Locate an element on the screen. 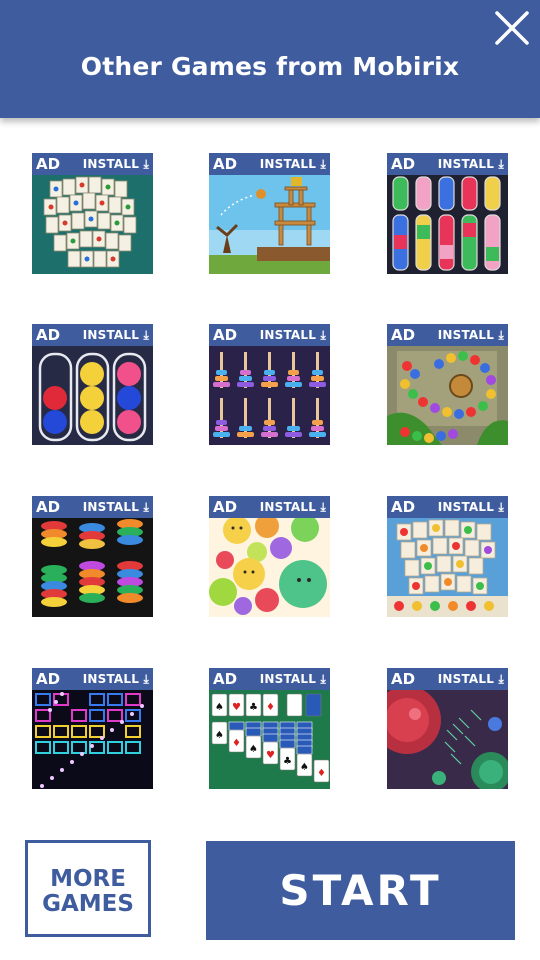 The height and width of the screenshot is (960, 540). game-tile-hoop-stack: AD INSTALL ⤓ is located at coordinates (92, 556).